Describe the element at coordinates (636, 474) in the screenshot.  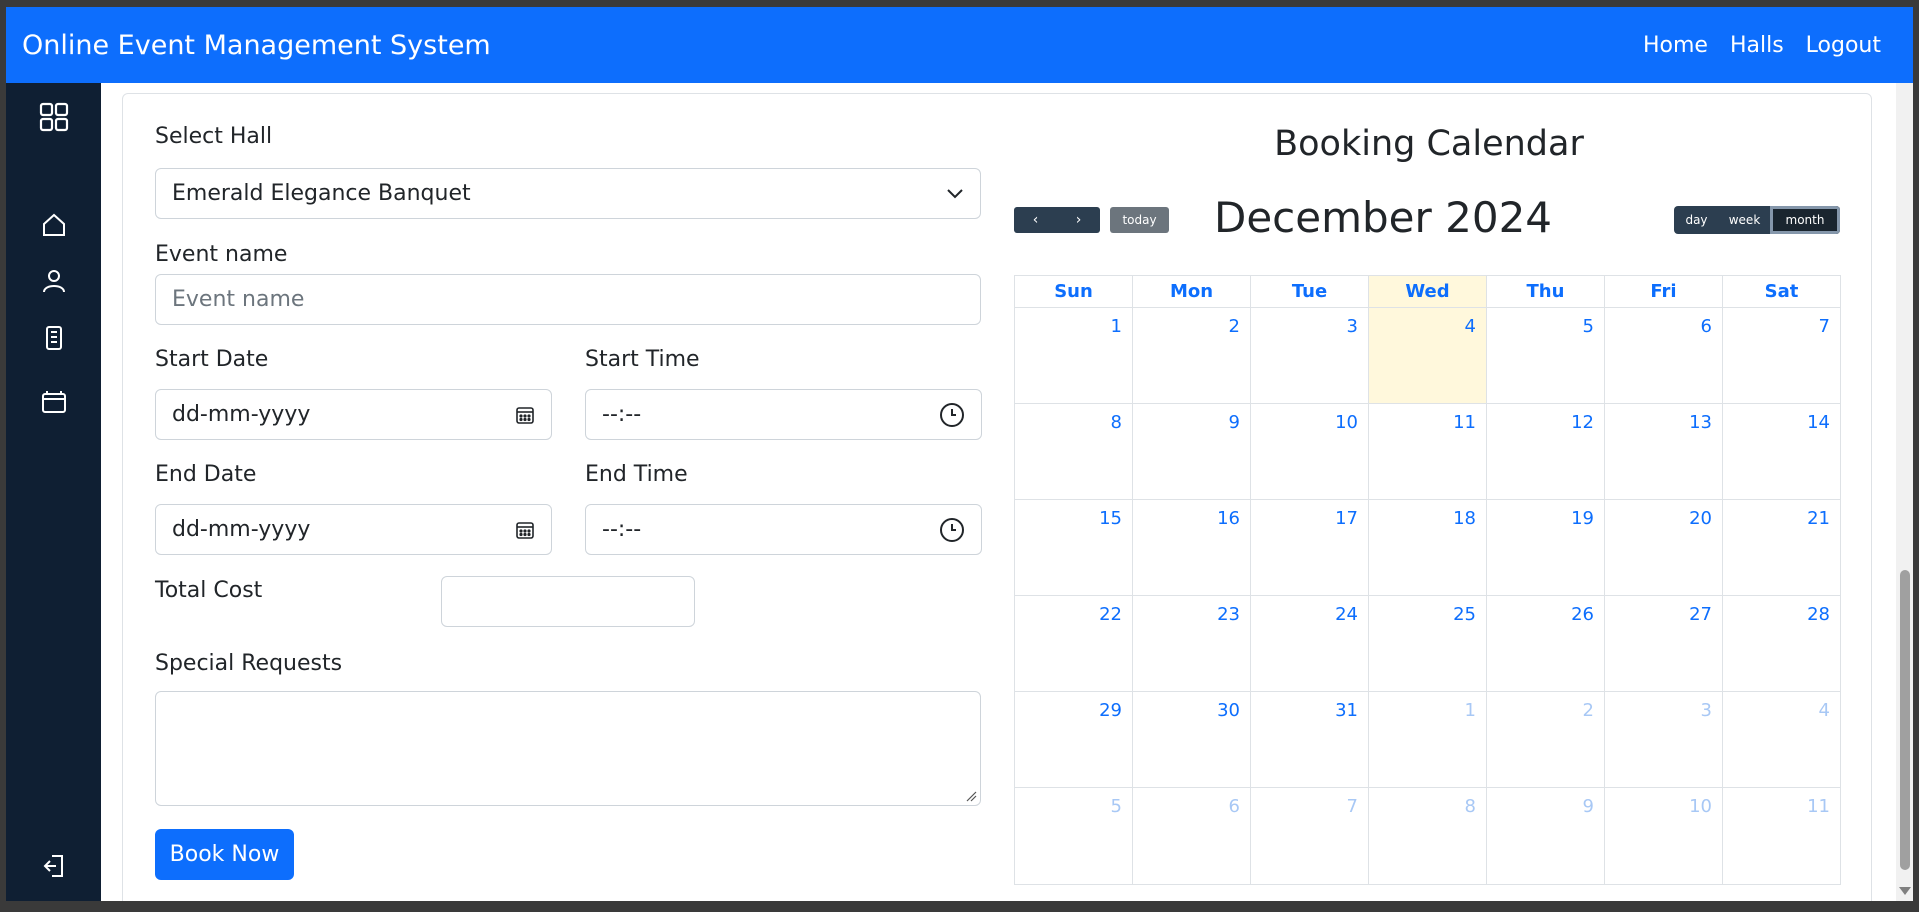
I see `end-time-label: End Time` at that location.